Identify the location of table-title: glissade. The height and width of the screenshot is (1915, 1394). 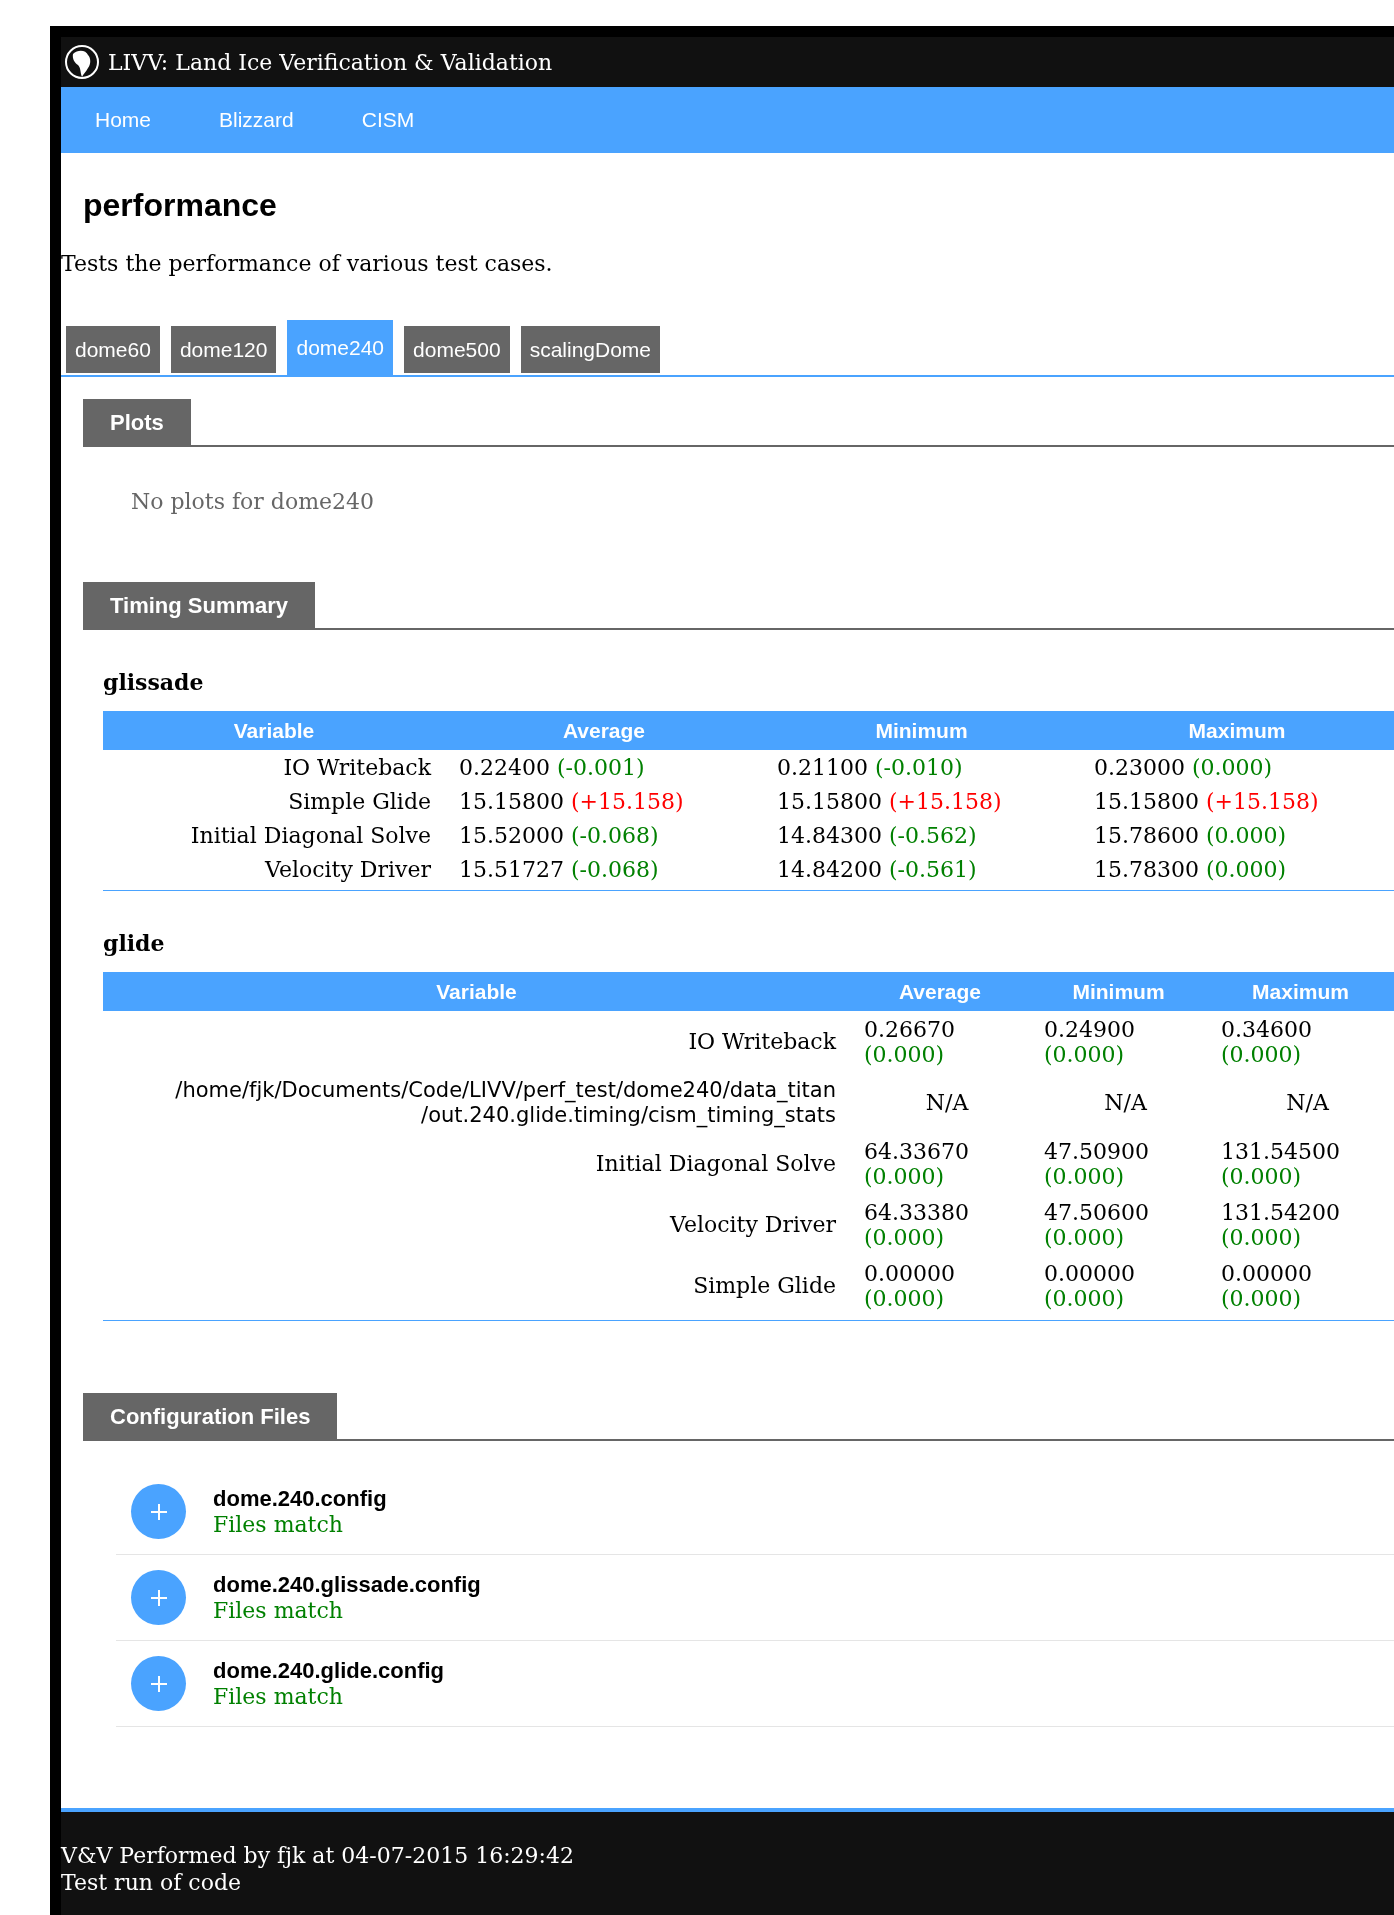
(154, 682).